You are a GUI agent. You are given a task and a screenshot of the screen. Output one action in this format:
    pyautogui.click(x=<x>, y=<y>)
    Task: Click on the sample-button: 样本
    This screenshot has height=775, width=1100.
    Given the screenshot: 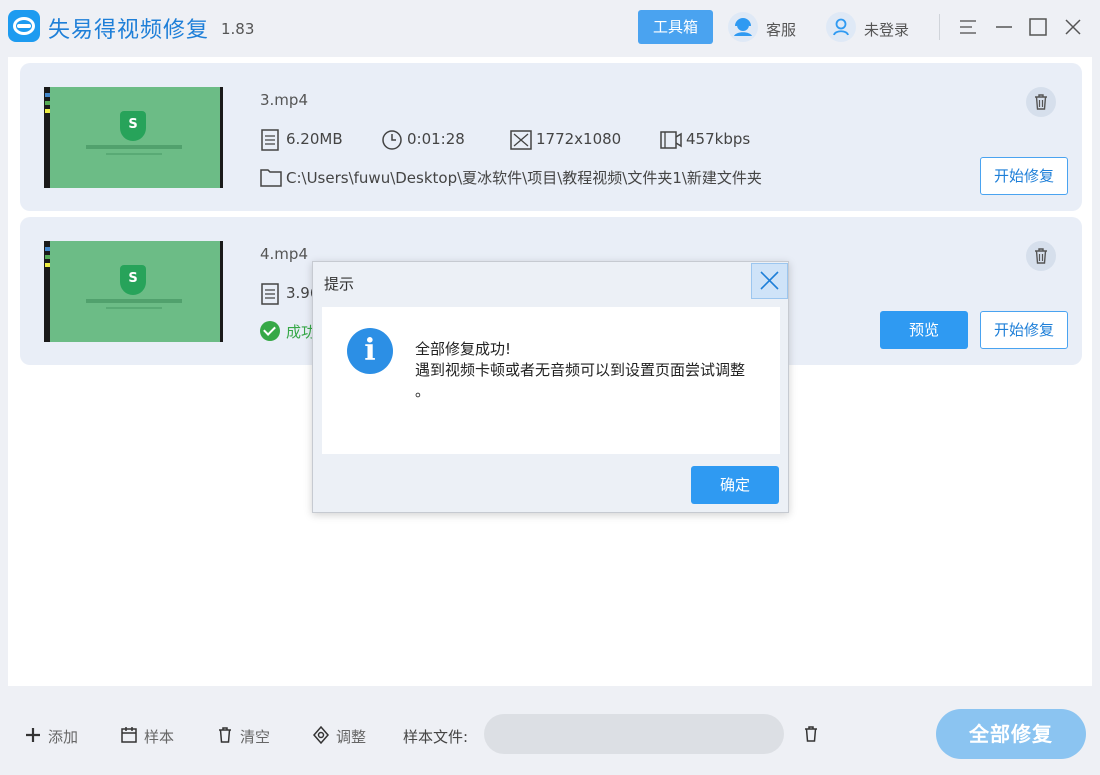 What is the action you would take?
    pyautogui.click(x=147, y=736)
    